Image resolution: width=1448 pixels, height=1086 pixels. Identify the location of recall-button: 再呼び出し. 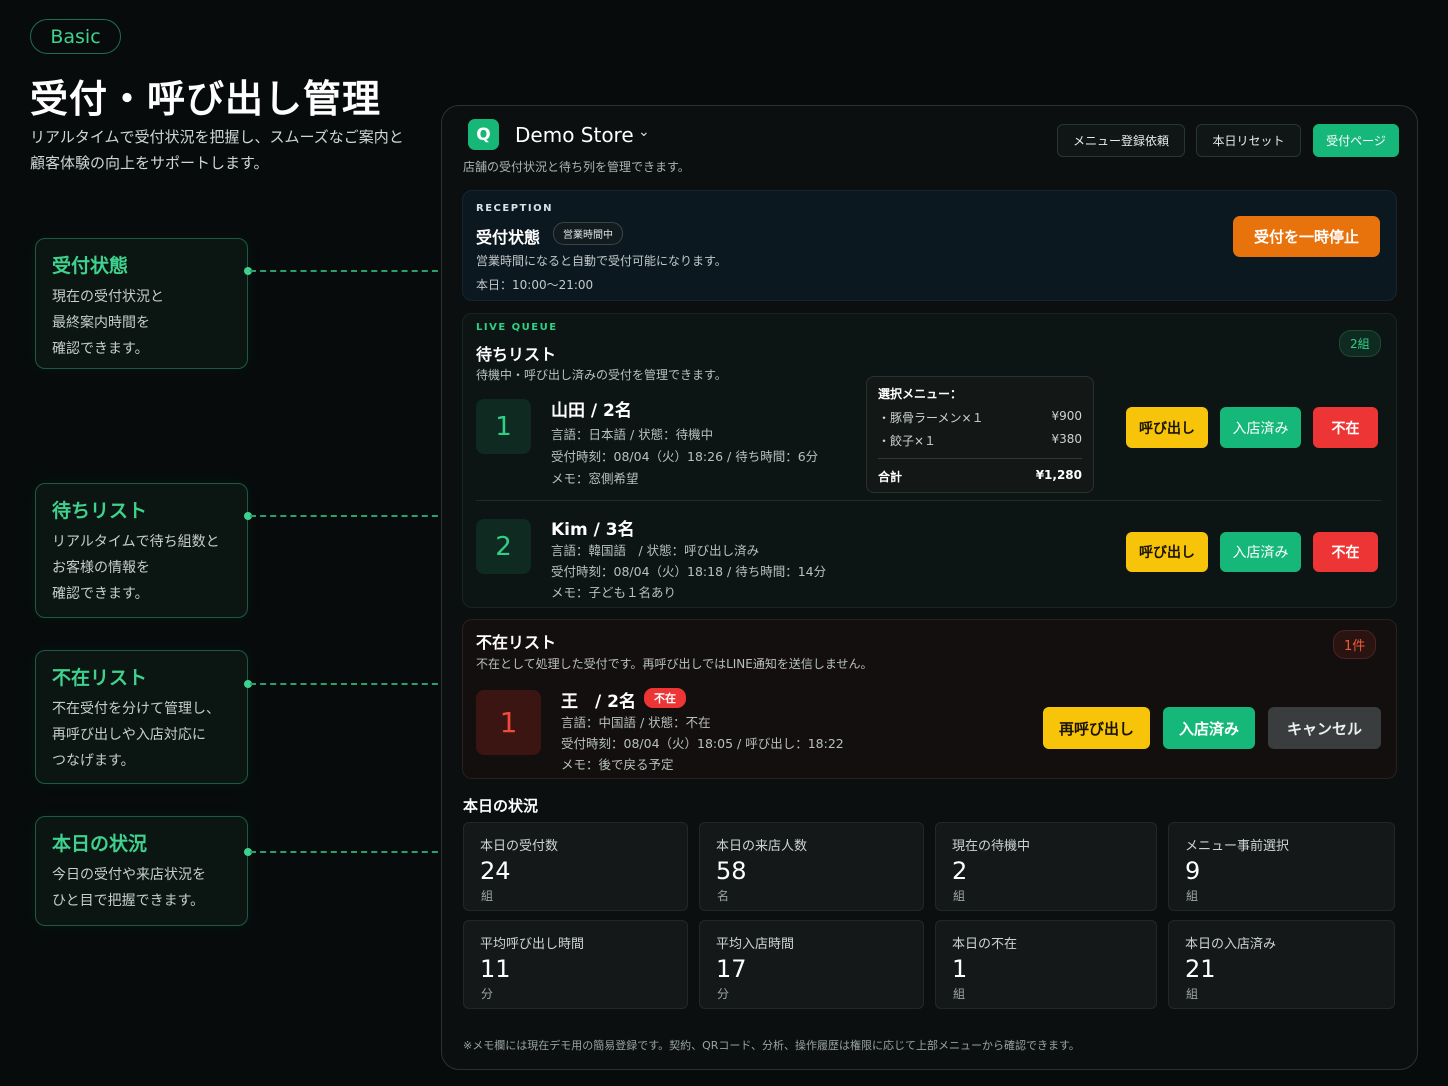
(1096, 728).